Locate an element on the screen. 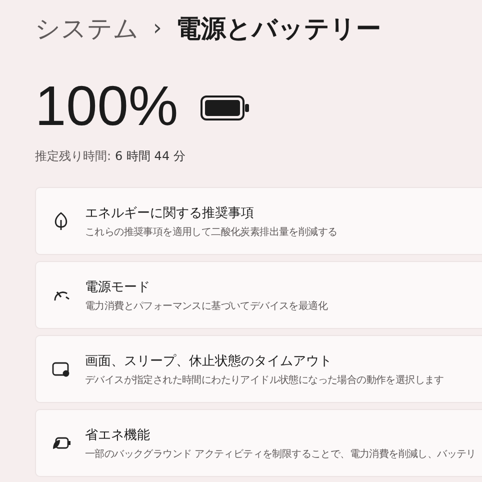 This screenshot has height=482, width=482. setting-description: 一部のバックグラウンド アクティビティを制限することで、電力消費を削減し、バッテリ is located at coordinates (280, 454).